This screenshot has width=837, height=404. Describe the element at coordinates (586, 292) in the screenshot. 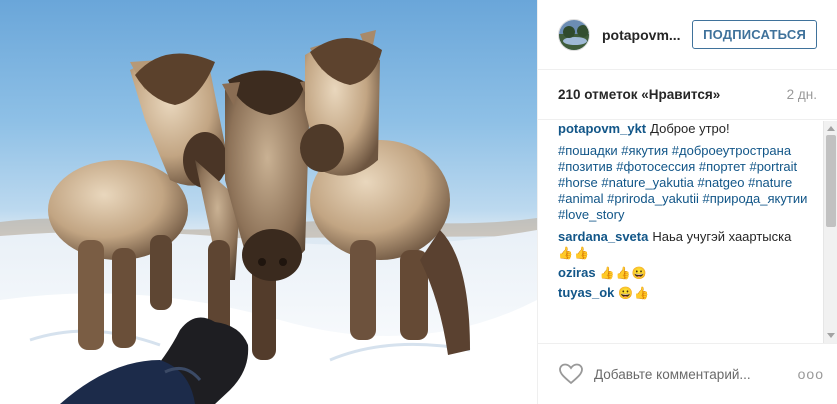

I see `comment-author: tuyas_ok` at that location.